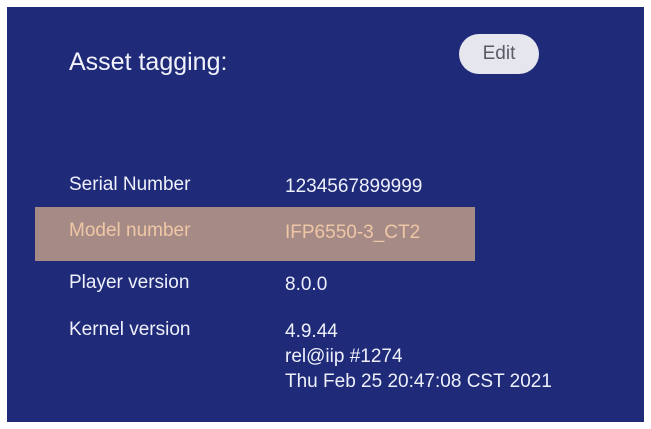 This screenshot has width=651, height=429. Describe the element at coordinates (344, 356) in the screenshot. I see `kernel-build-line: rel@iip #1274` at that location.